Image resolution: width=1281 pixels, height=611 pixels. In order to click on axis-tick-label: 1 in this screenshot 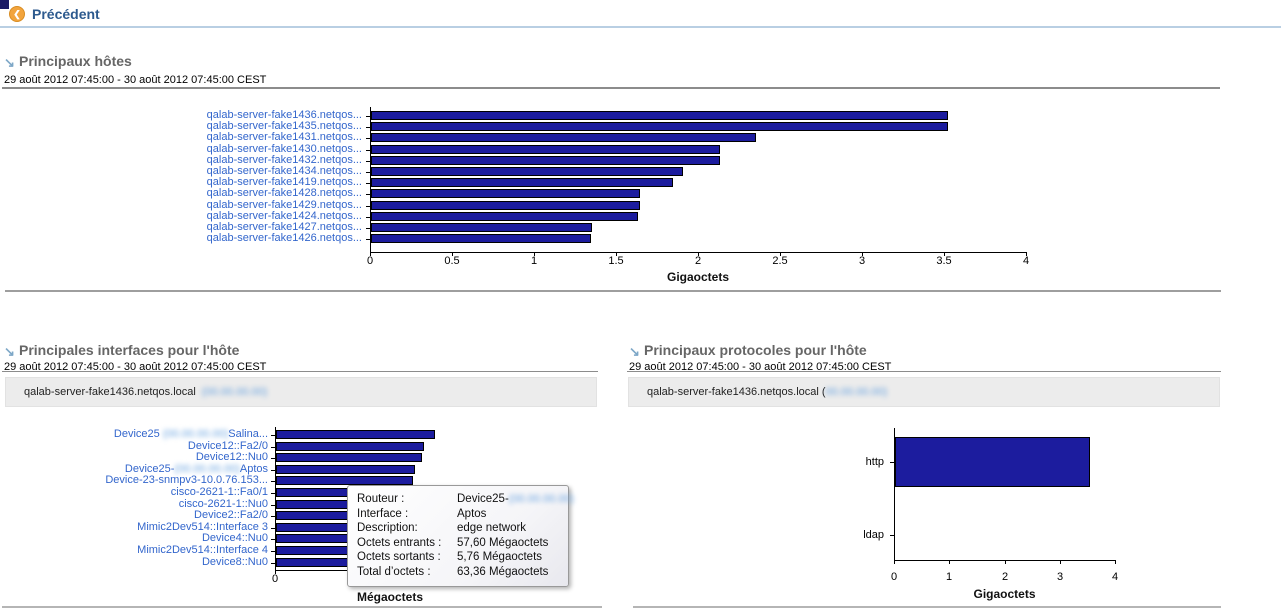, I will do `click(534, 261)`.